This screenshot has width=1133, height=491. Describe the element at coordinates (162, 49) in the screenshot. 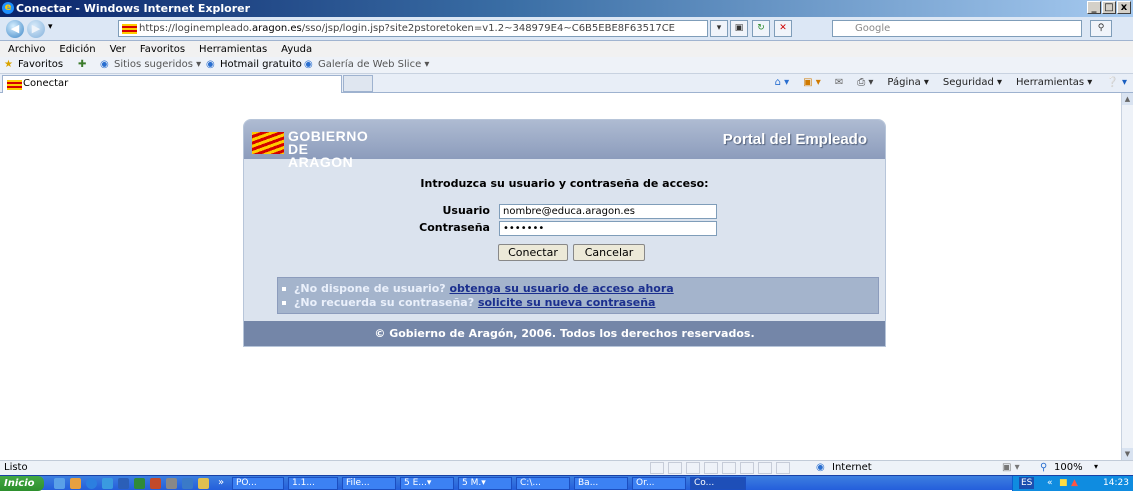

I see `menu-favoritos: Favoritos` at that location.